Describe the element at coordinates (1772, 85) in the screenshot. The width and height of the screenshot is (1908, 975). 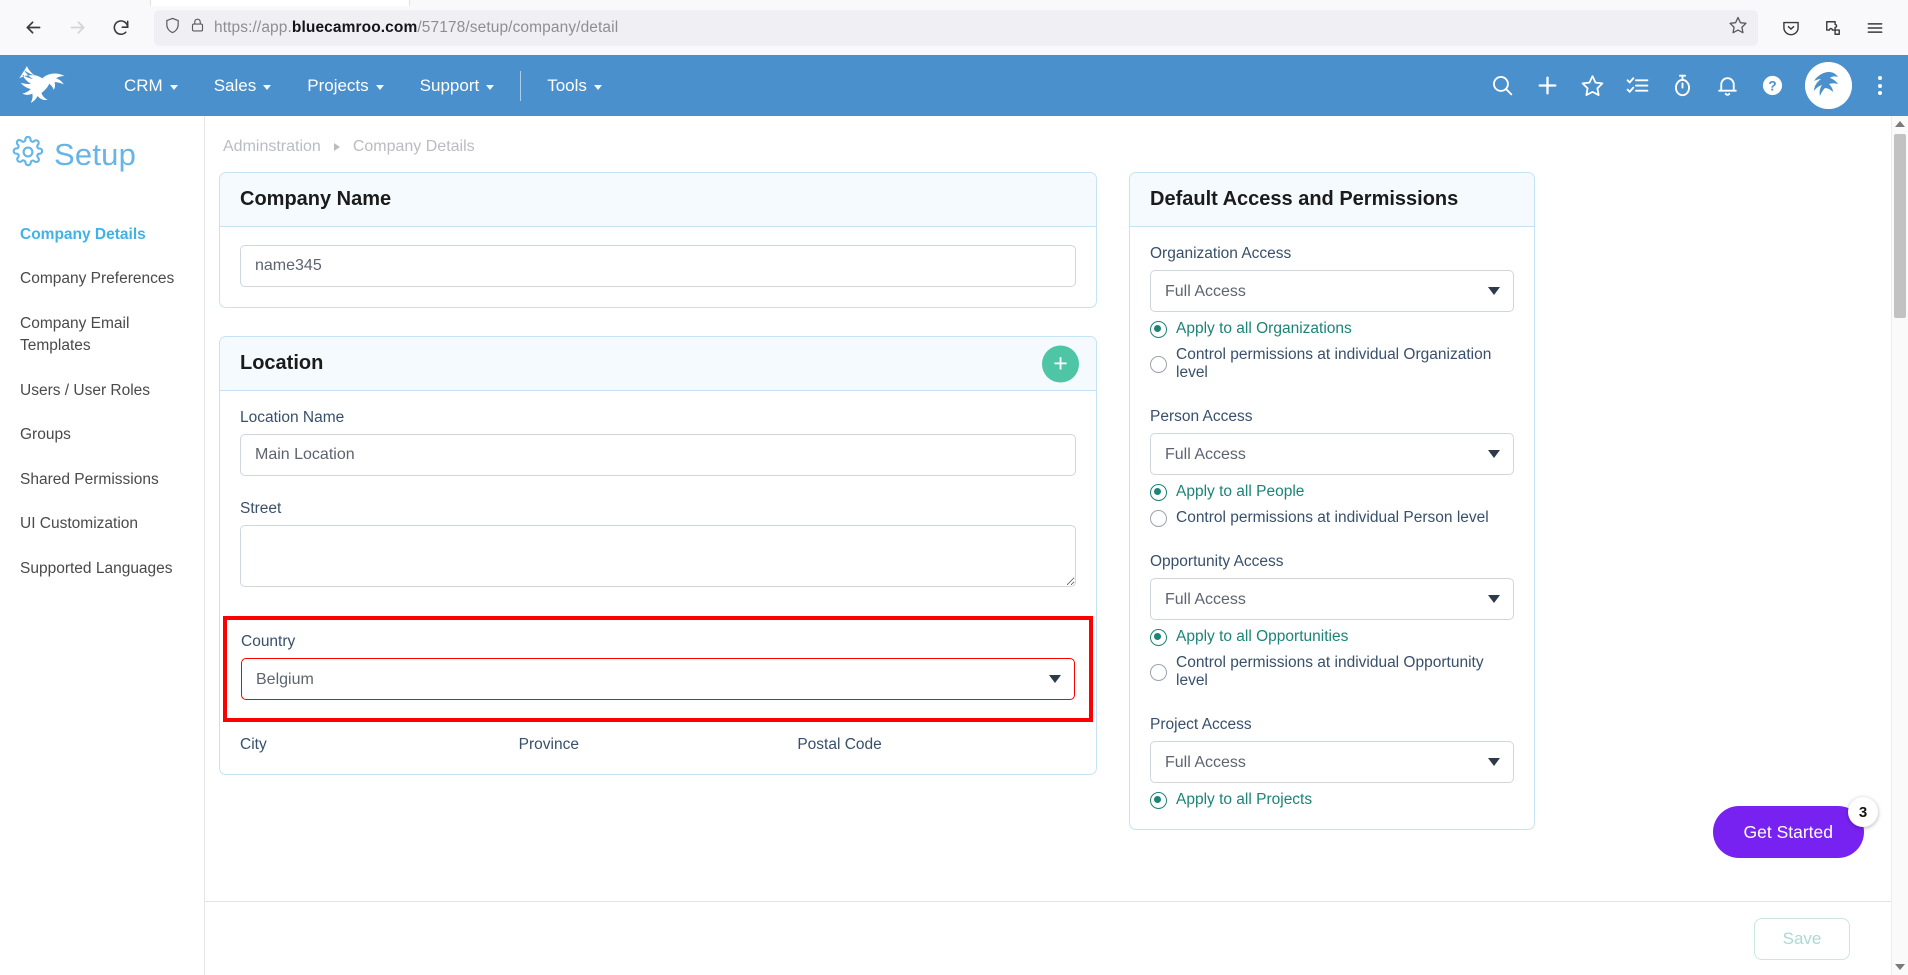
I see `help-question-icon: ?` at that location.